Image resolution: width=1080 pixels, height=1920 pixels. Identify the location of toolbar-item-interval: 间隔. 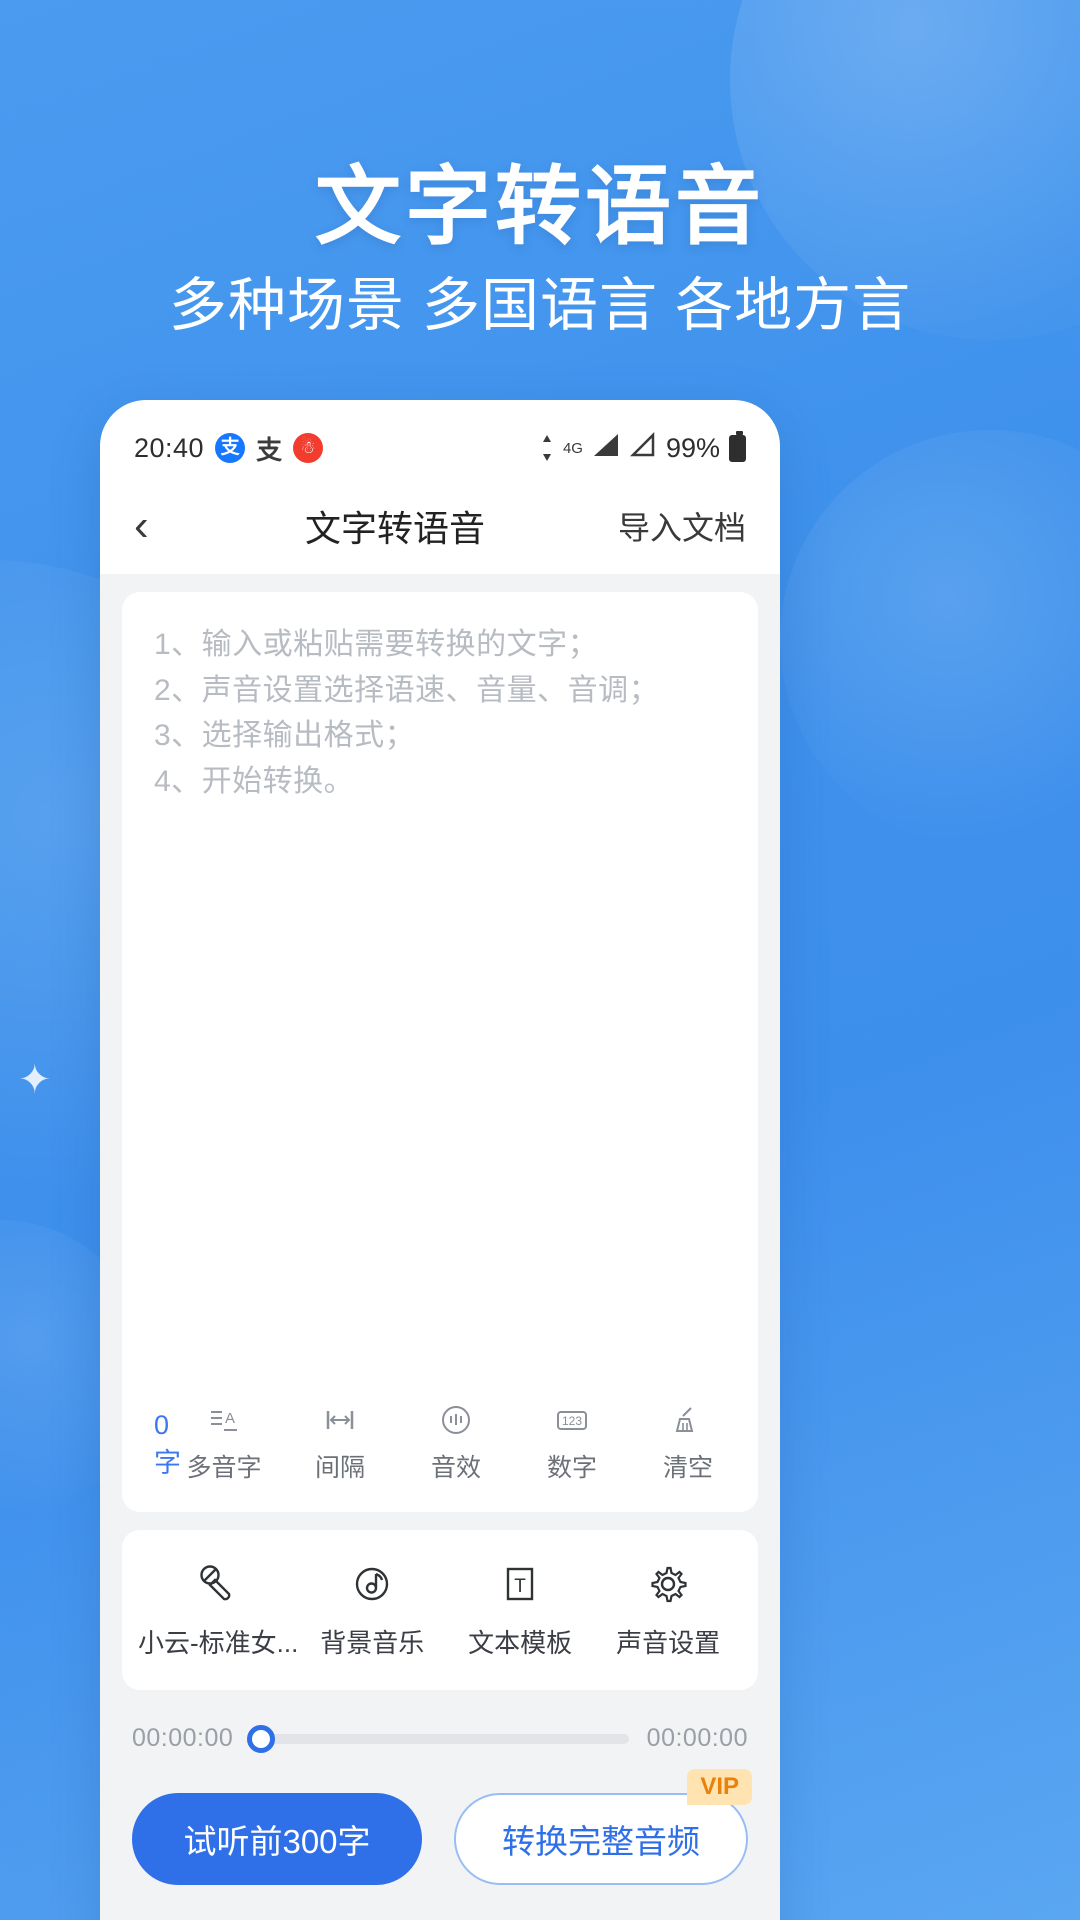
(340, 1443).